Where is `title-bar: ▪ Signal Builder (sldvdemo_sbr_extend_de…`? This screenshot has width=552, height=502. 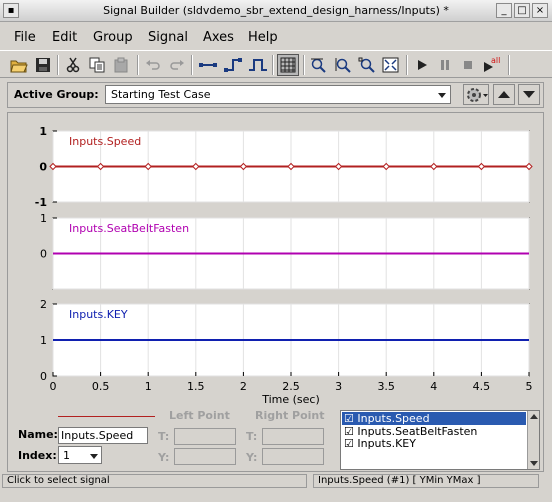 title-bar: ▪ Signal Builder (sldvdemo_sbr_extend_de… is located at coordinates (276, 11).